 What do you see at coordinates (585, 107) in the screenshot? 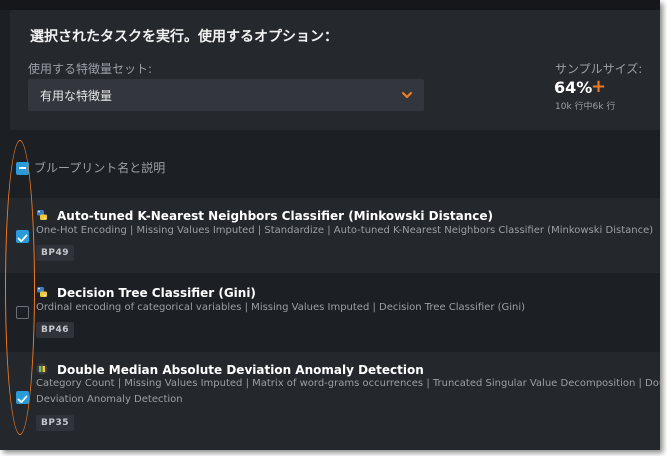
I see `sample-size-rows: 10k 行中6k 行` at bounding box center [585, 107].